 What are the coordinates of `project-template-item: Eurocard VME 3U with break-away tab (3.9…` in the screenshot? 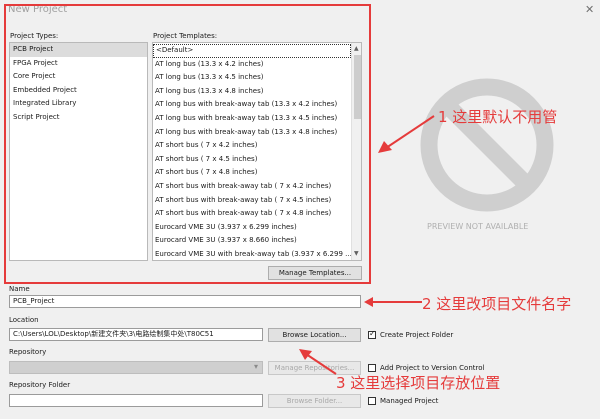 It's located at (252, 254).